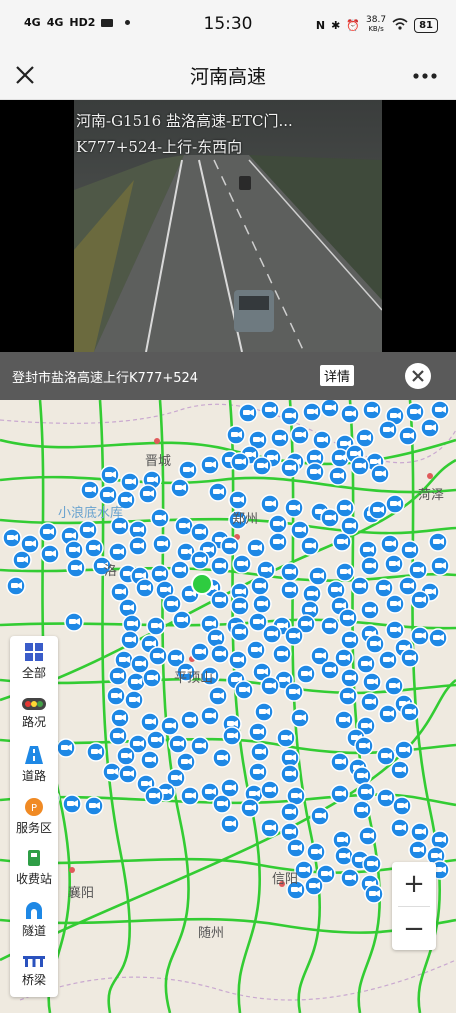 This screenshot has width=456, height=1013. Describe the element at coordinates (337, 375) in the screenshot. I see `detail-button: 详情` at that location.